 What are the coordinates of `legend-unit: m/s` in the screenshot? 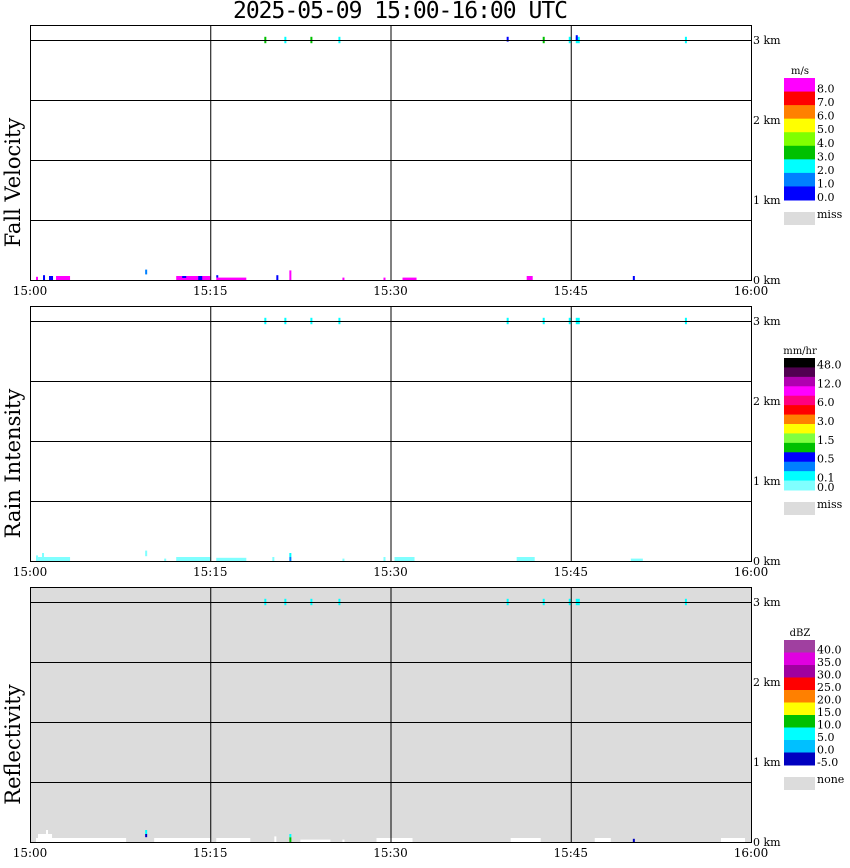 It's located at (800, 71).